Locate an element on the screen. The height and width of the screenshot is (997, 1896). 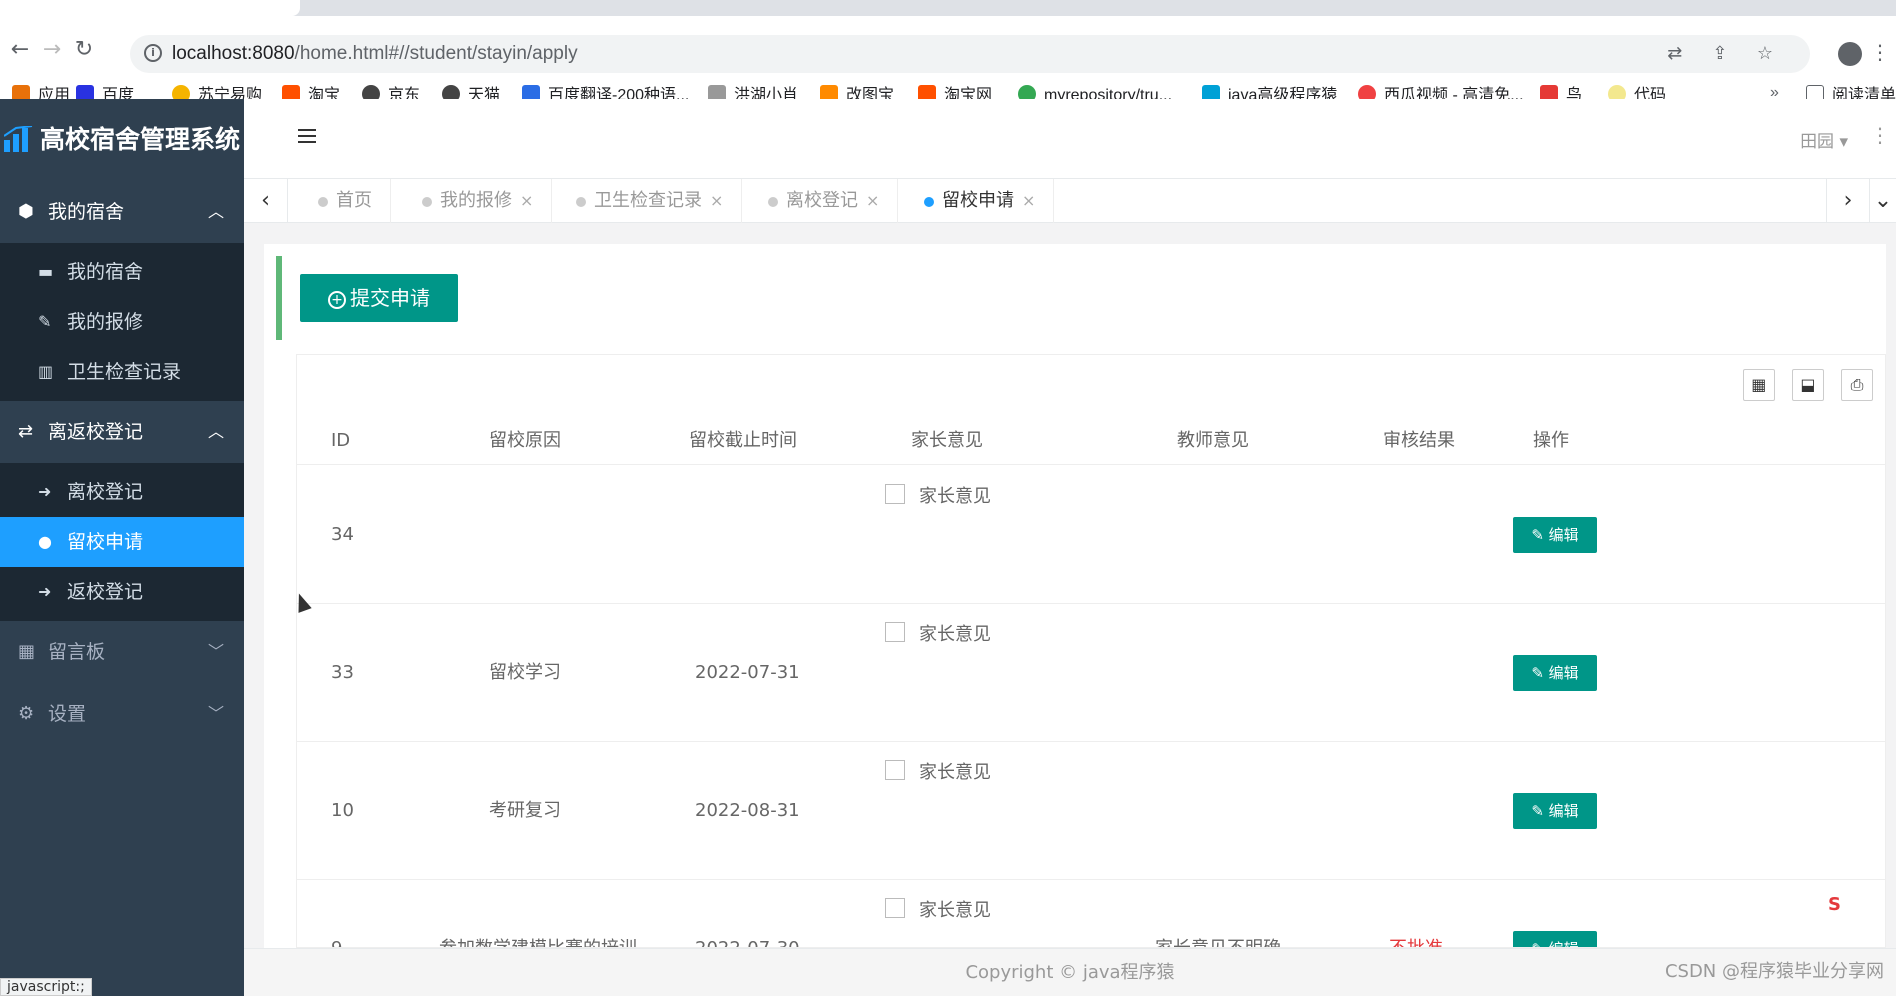
browser-tabstrip is located at coordinates (948, 8).